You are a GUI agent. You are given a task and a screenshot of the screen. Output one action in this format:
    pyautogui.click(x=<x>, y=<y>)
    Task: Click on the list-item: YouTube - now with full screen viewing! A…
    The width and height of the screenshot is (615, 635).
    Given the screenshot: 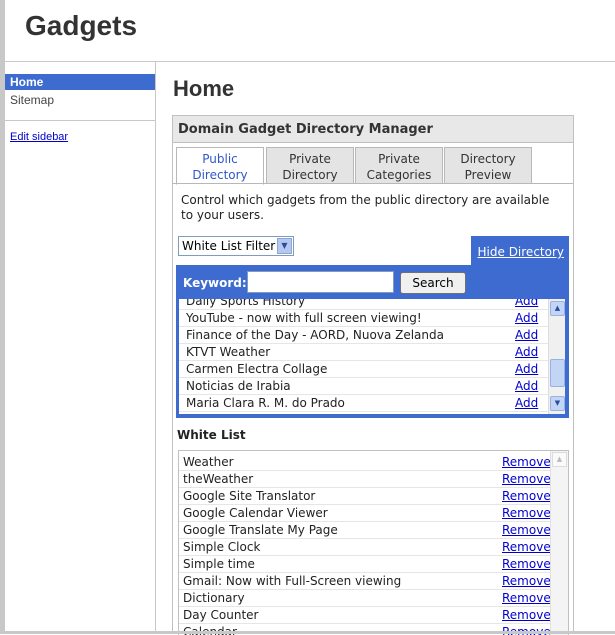 What is the action you would take?
    pyautogui.click(x=363, y=318)
    